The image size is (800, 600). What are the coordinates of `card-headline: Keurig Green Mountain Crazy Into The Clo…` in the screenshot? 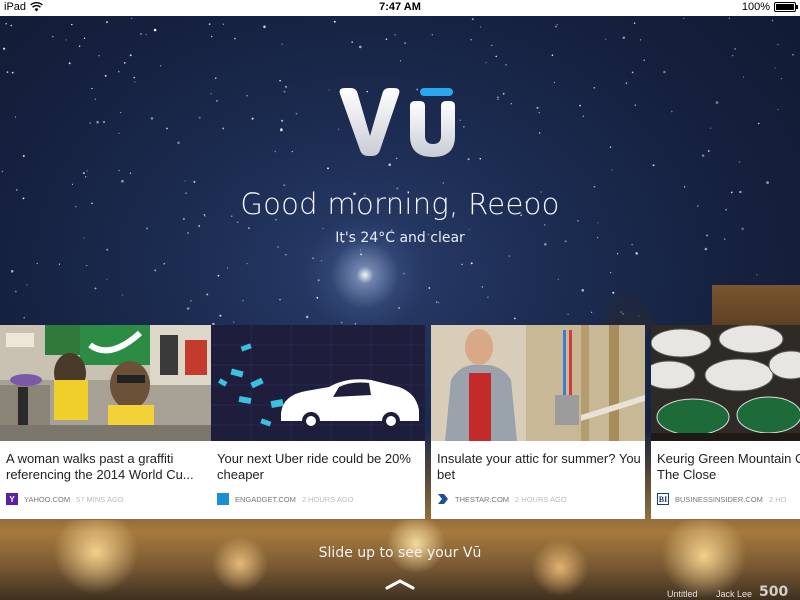 It's located at (728, 466).